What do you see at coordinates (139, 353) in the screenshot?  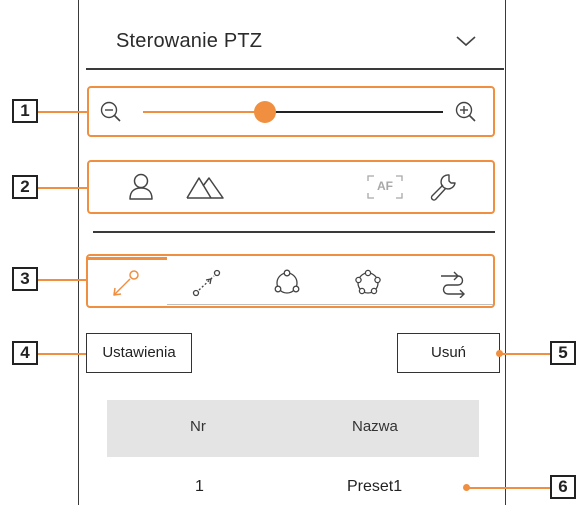 I see `settings-button: Ustawienia` at bounding box center [139, 353].